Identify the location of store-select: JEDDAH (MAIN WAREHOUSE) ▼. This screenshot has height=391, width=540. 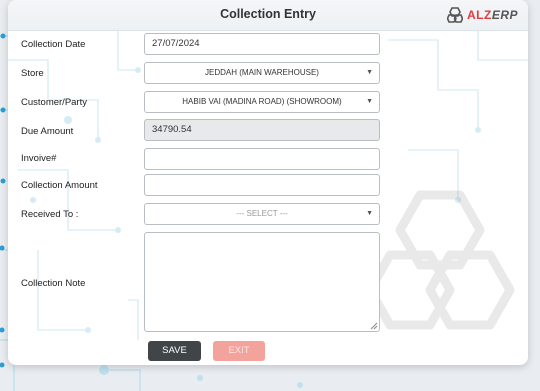
(262, 73).